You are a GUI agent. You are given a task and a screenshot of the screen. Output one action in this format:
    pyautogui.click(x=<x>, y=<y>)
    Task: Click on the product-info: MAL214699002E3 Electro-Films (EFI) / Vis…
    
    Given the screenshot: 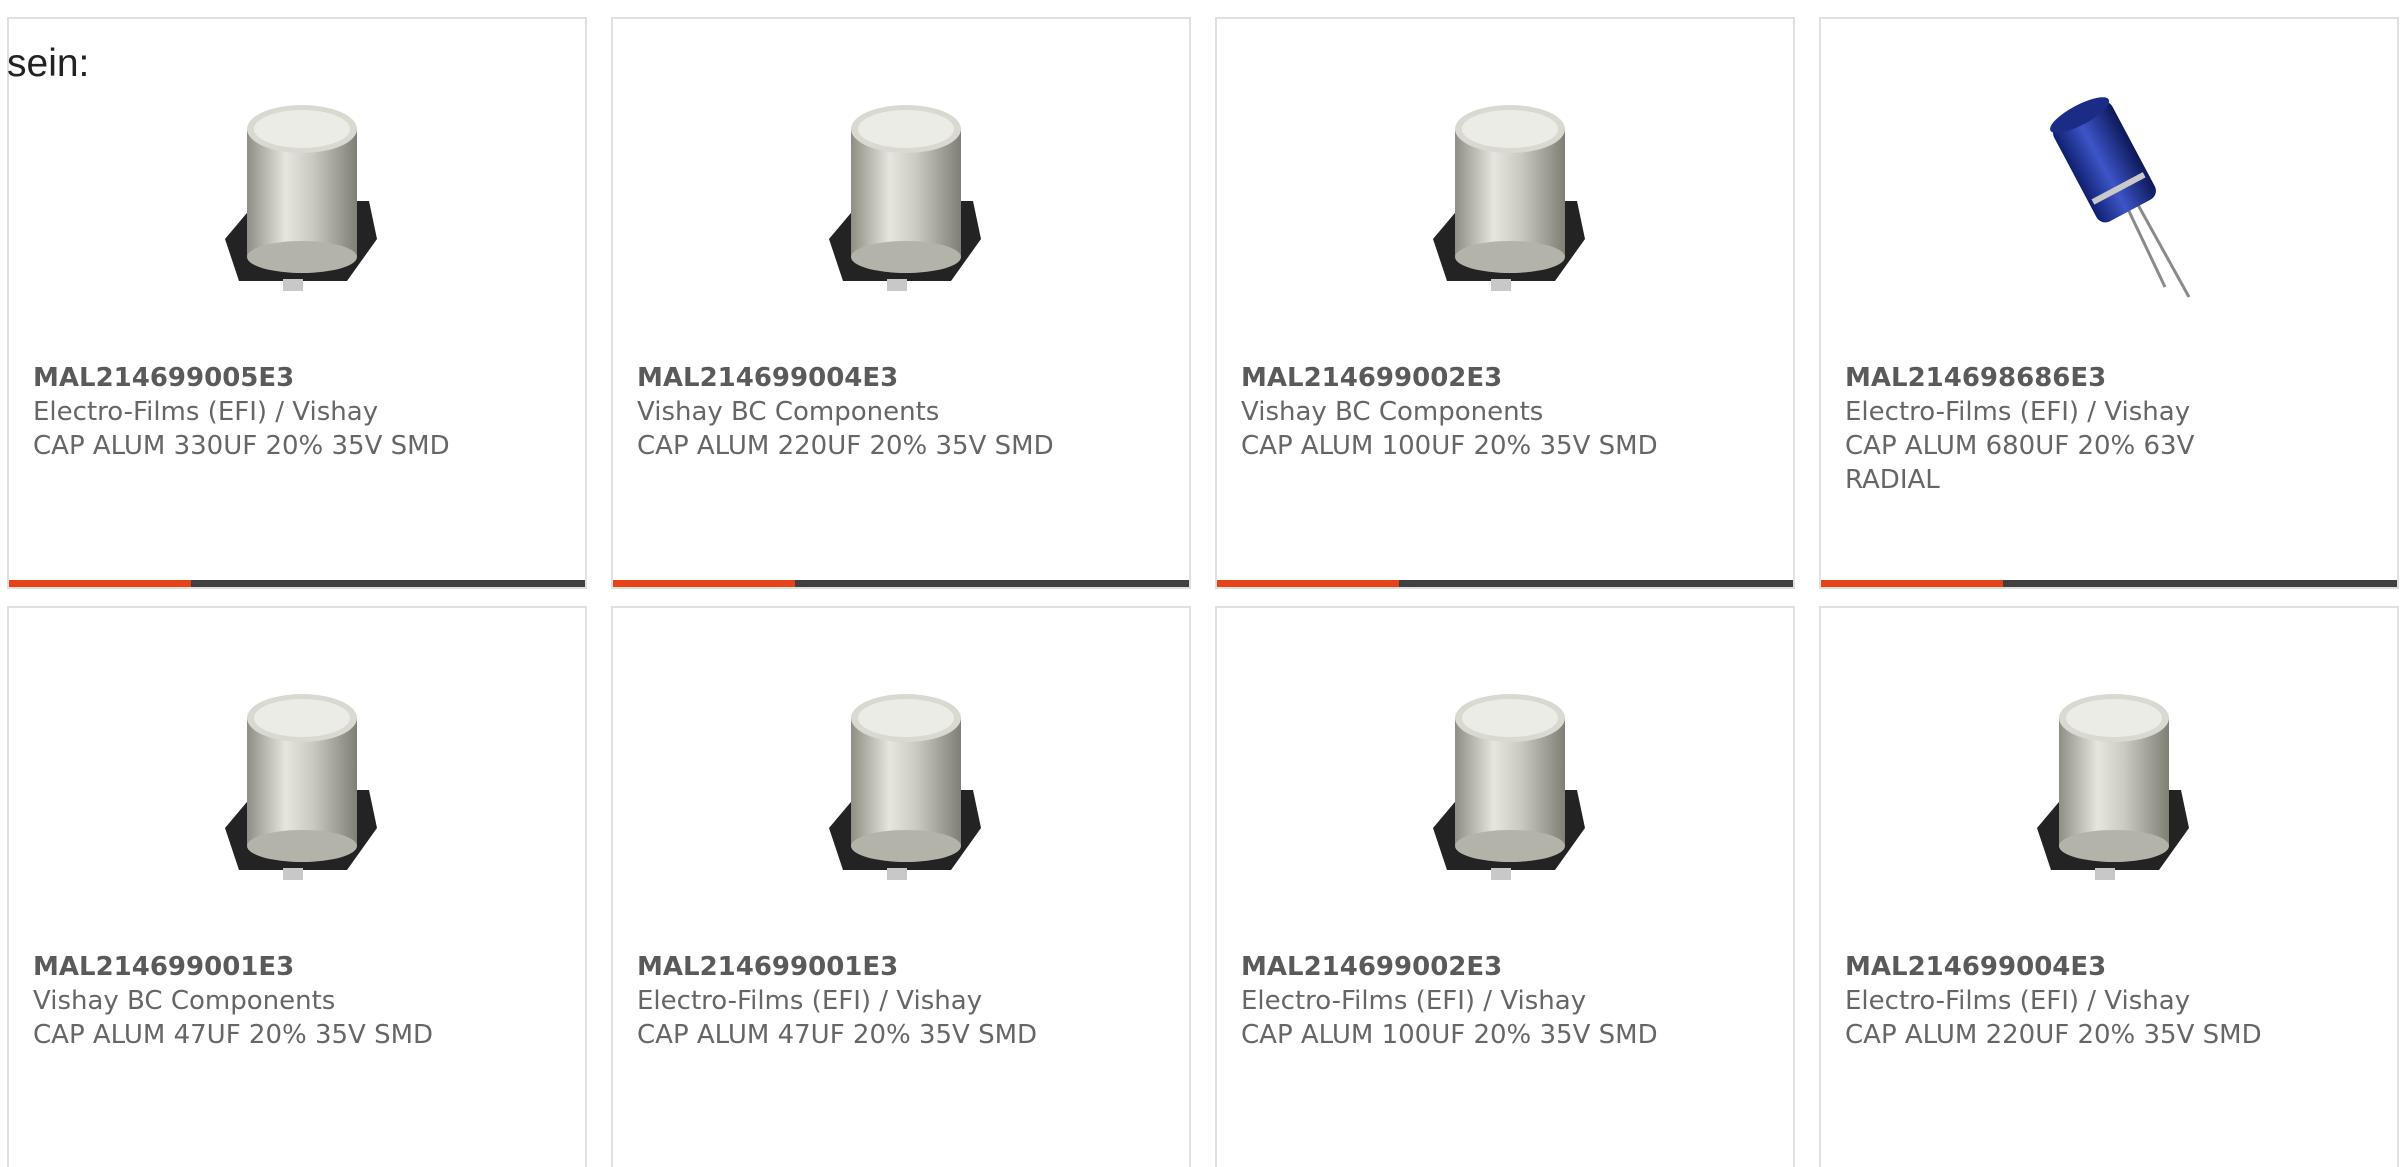 What is the action you would take?
    pyautogui.click(x=1505, y=1001)
    